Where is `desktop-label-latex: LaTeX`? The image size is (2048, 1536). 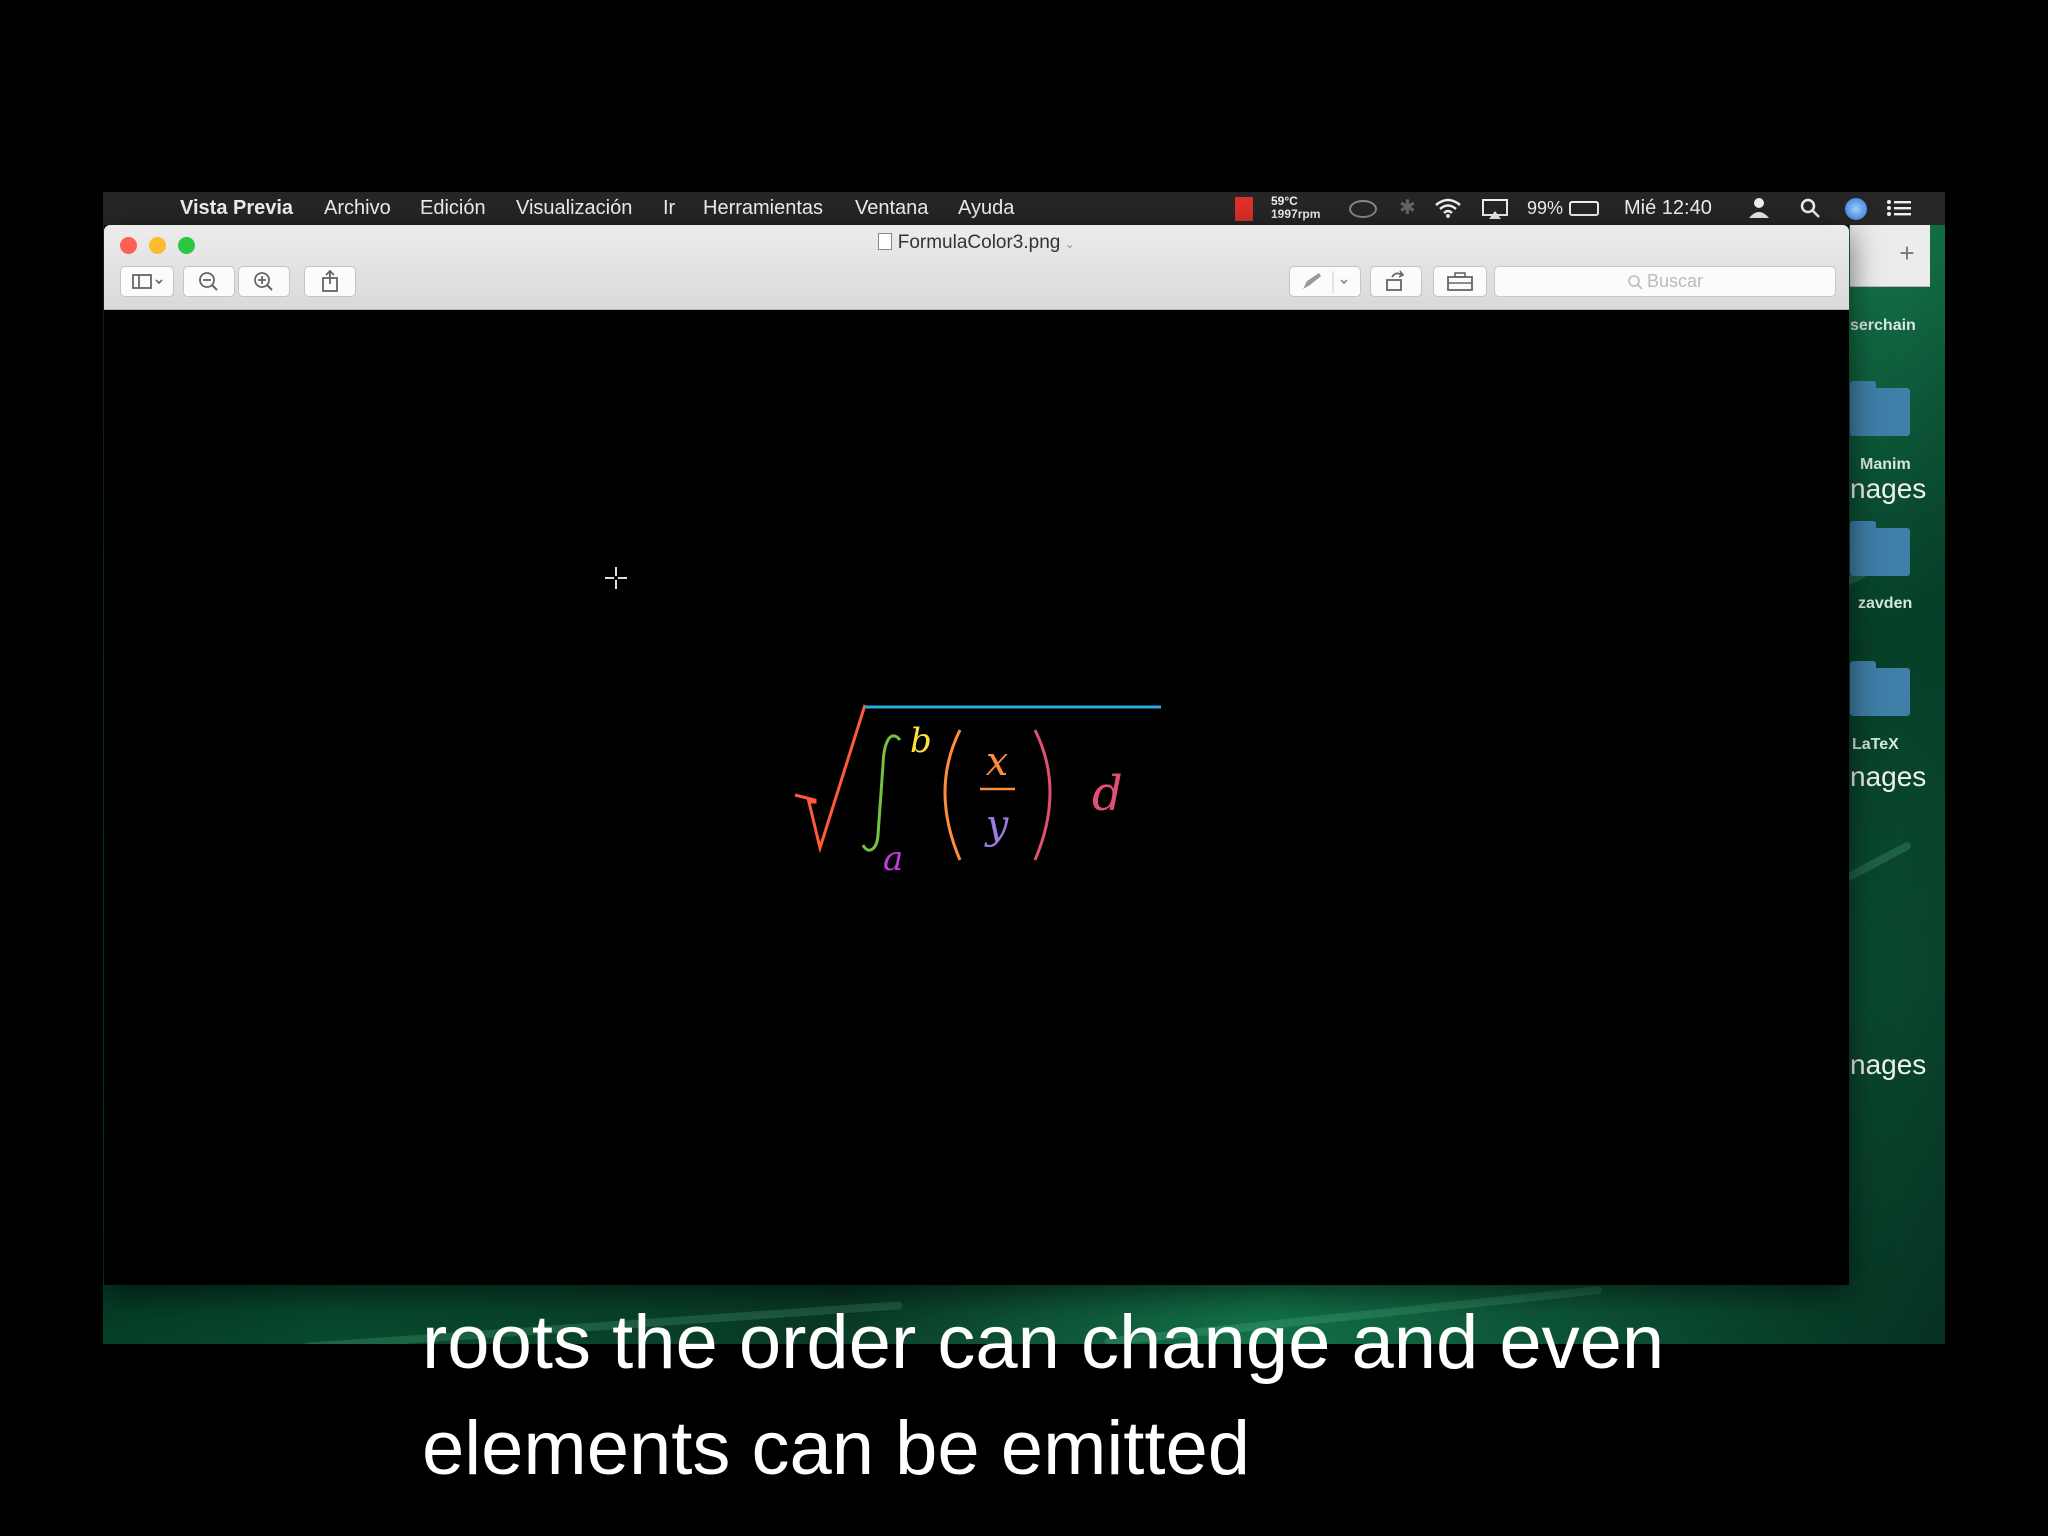
desktop-label-latex: LaTeX is located at coordinates (1875, 744).